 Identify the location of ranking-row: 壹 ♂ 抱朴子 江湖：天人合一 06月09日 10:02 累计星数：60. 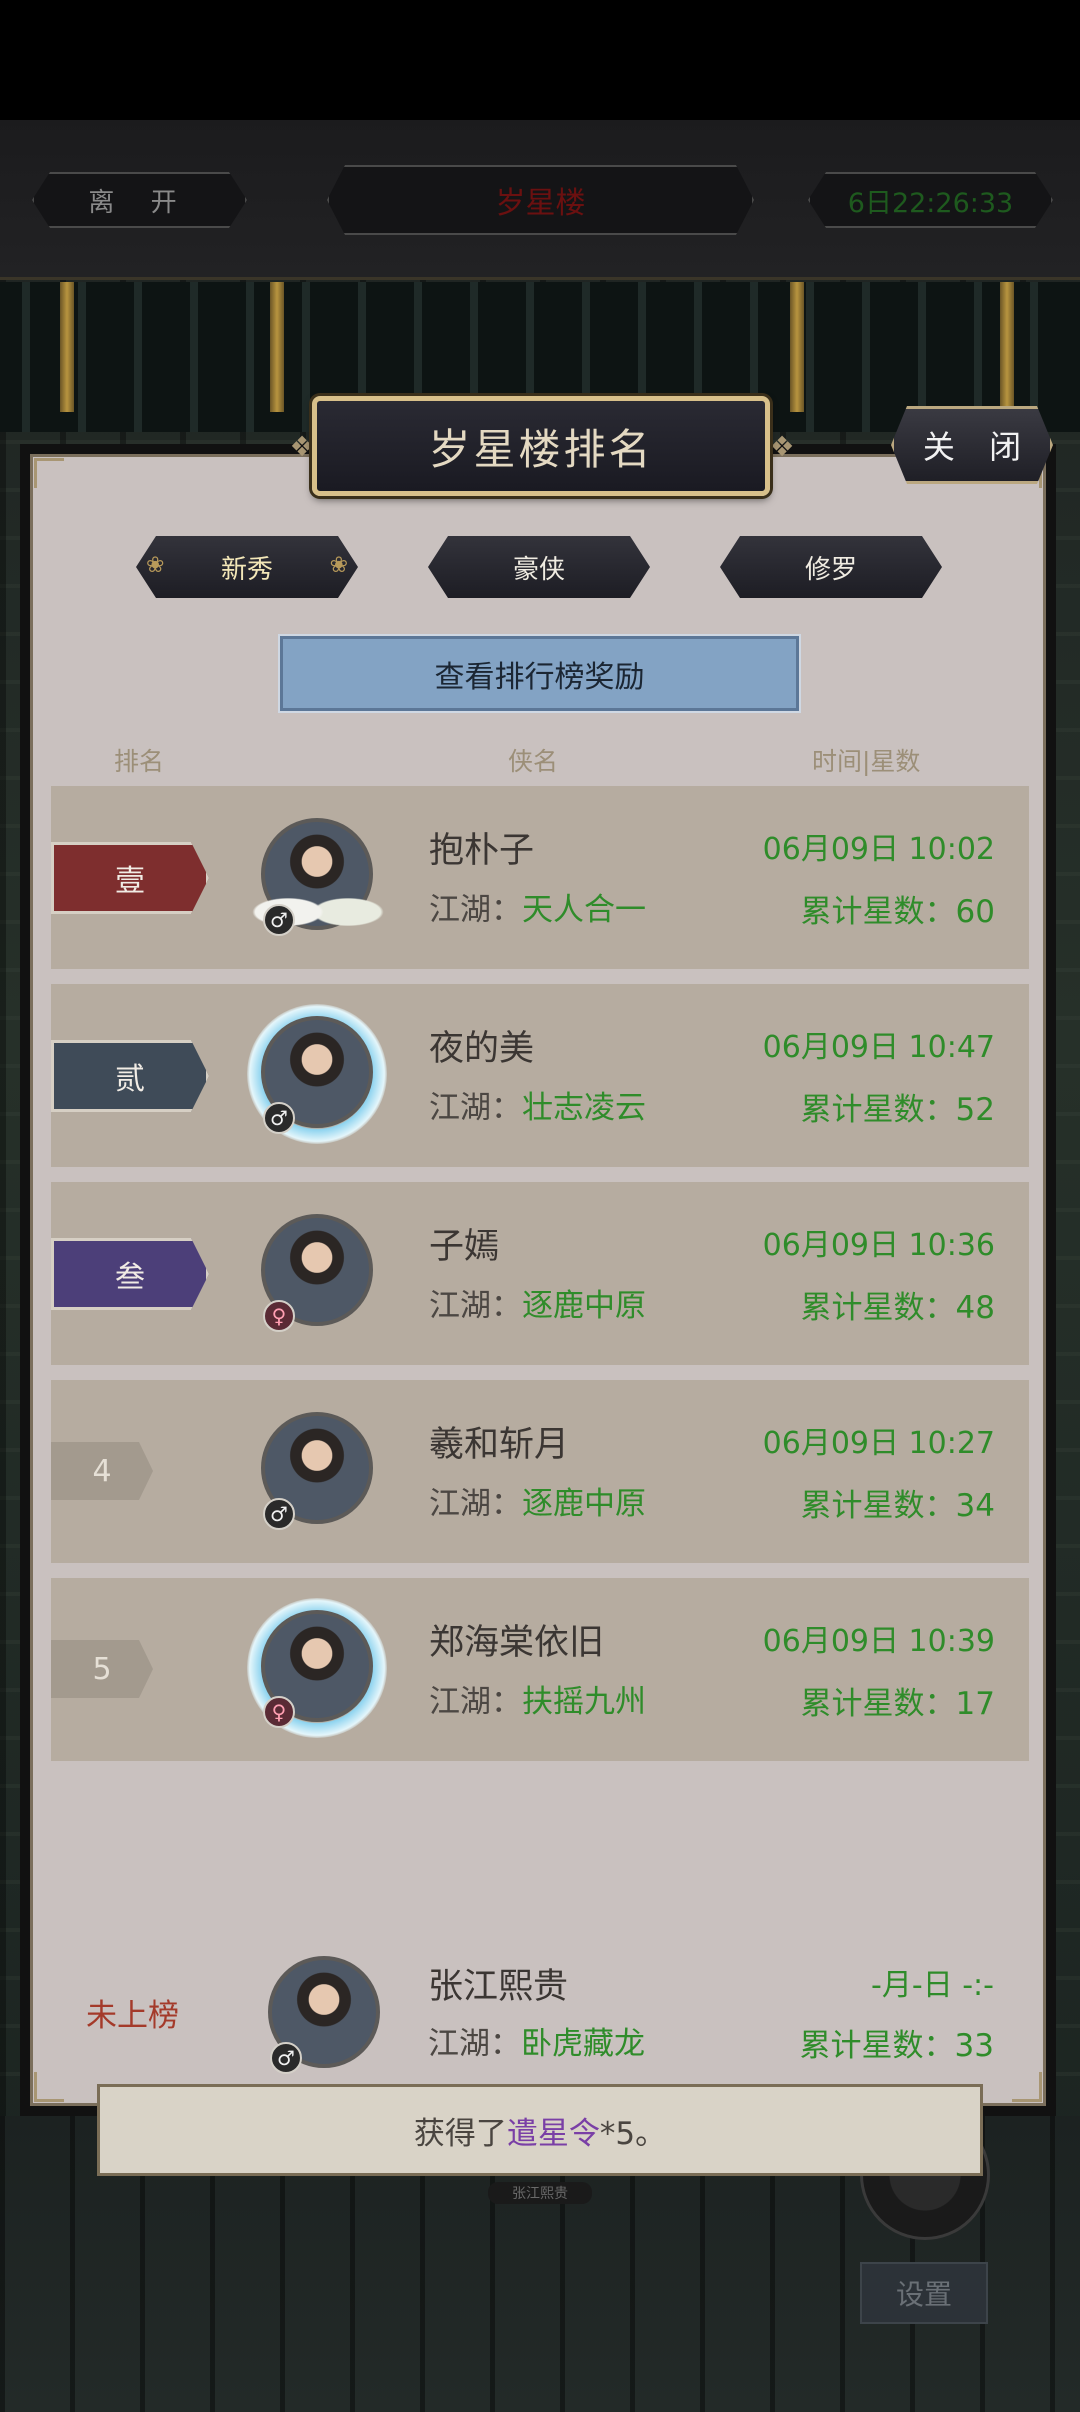
(540, 877).